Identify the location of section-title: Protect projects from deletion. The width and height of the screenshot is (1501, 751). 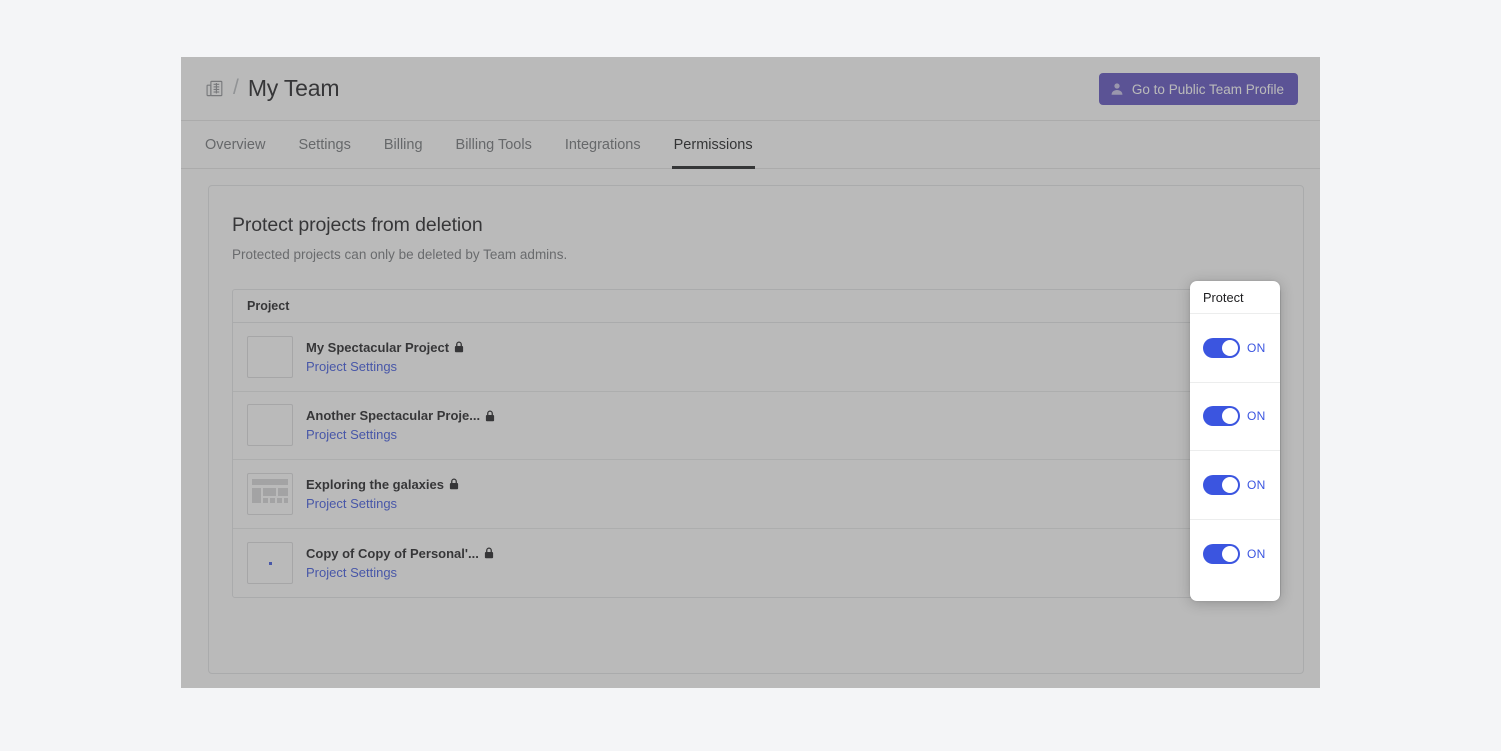
(357, 225).